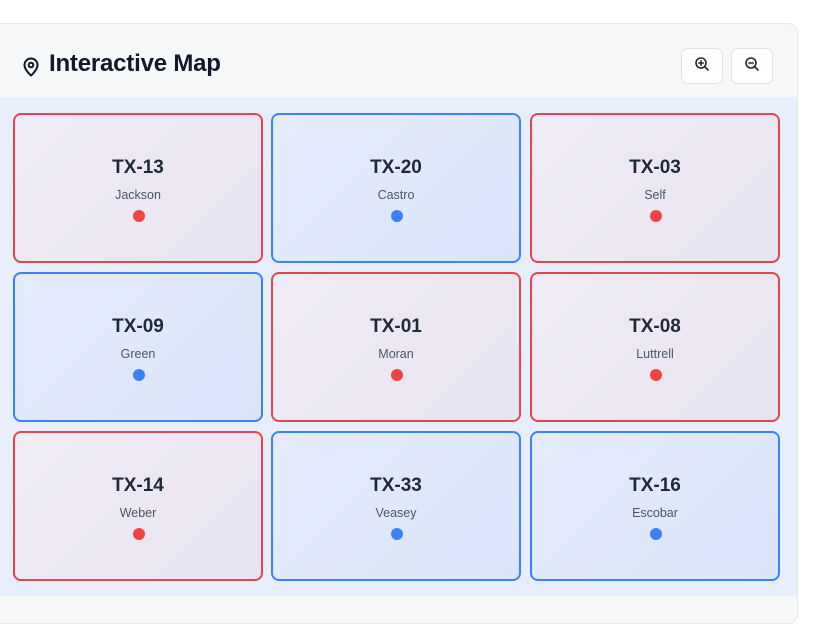 The width and height of the screenshot is (815, 631). What do you see at coordinates (138, 195) in the screenshot?
I see `representative-name: Jackson` at bounding box center [138, 195].